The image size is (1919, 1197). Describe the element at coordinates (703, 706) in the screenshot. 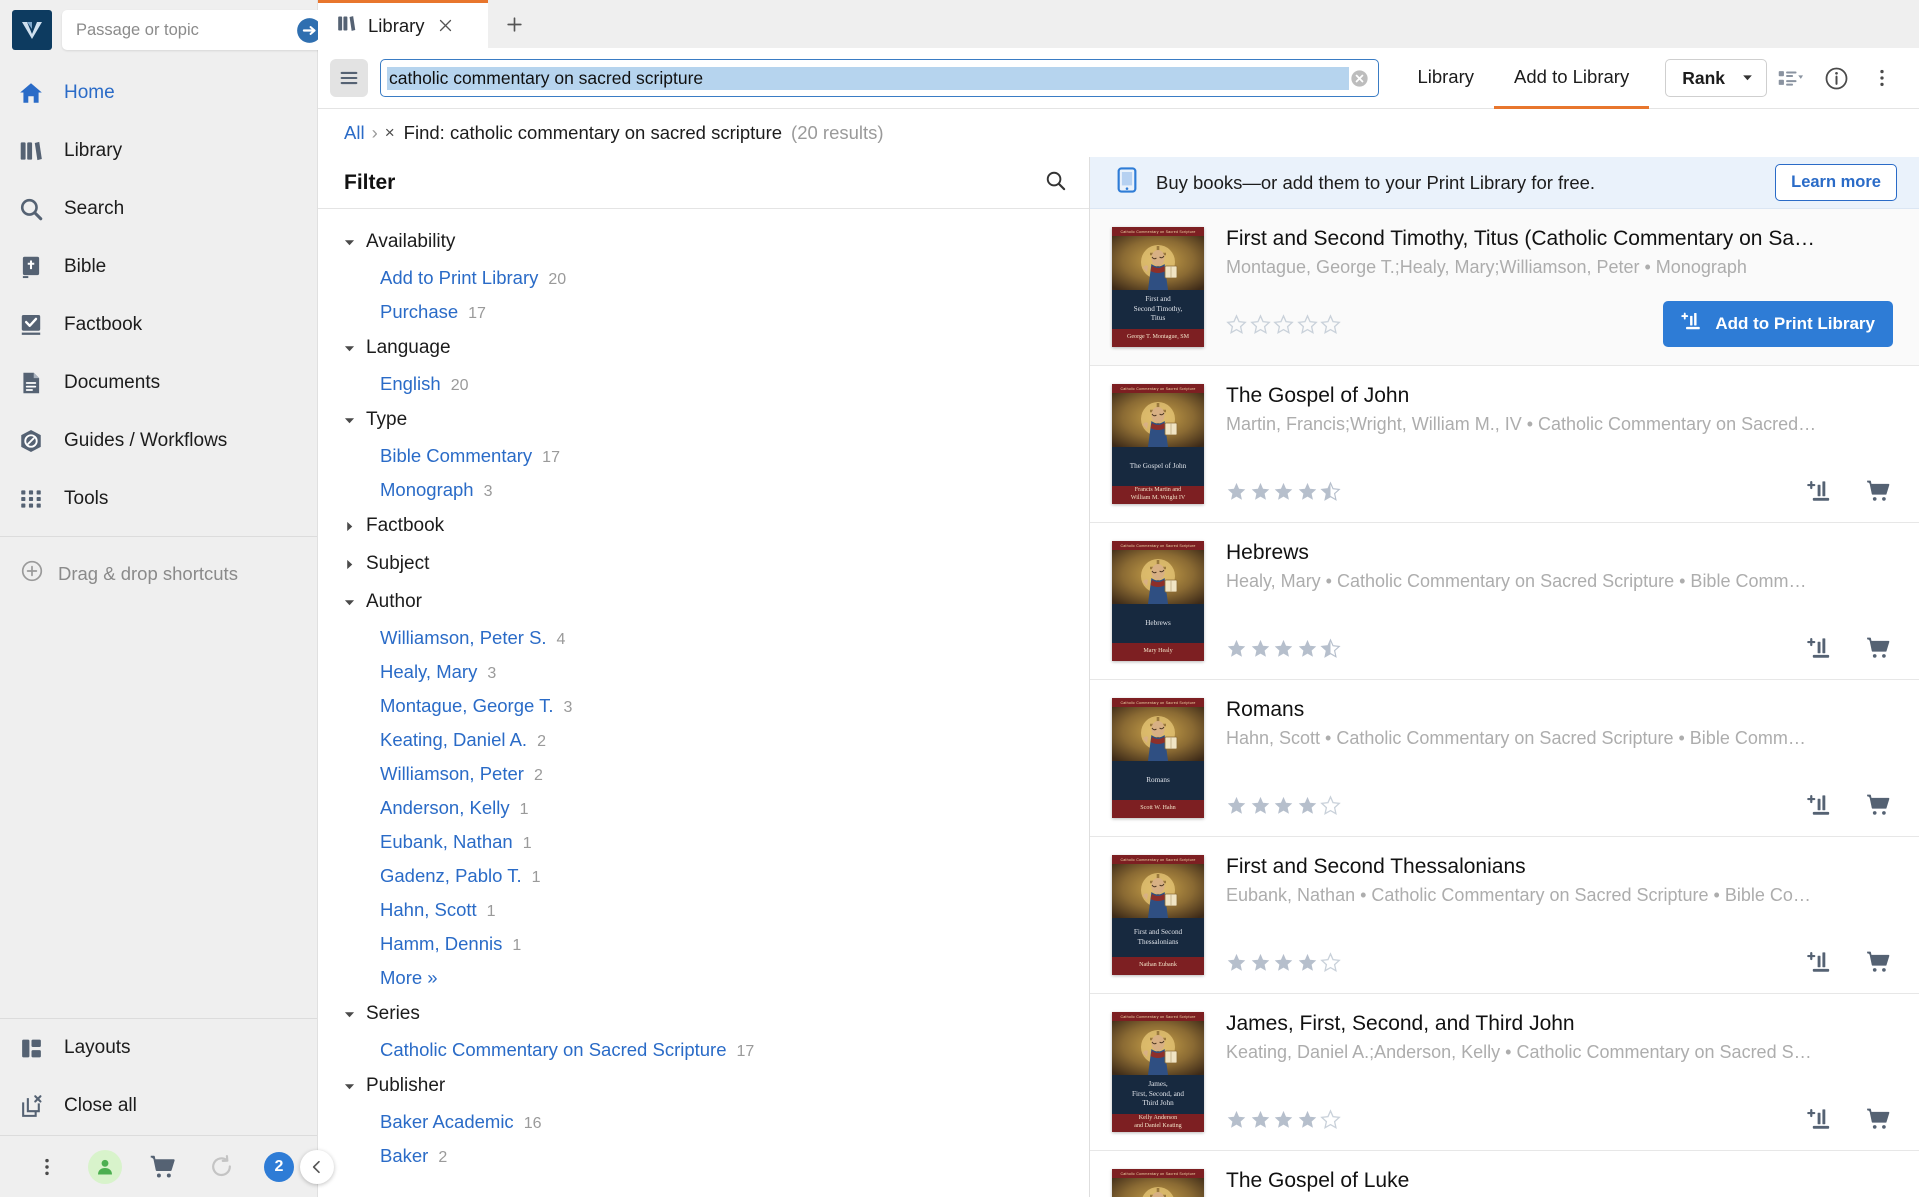

I see `filter-item: Montague, George T. 3` at that location.